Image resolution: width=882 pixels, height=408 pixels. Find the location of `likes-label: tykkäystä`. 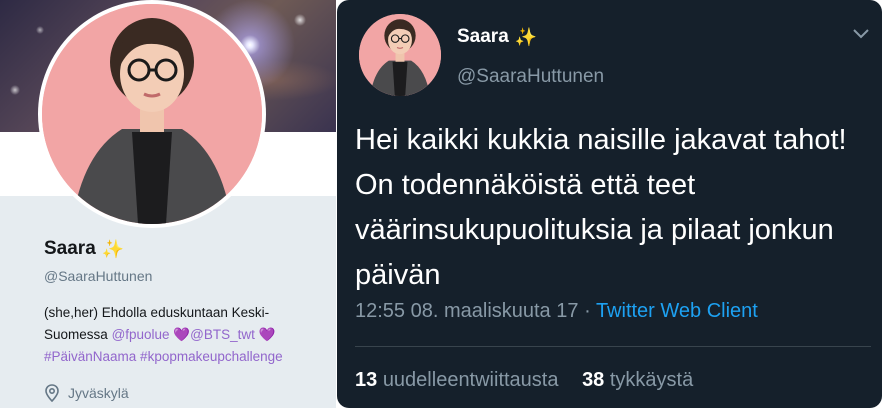

likes-label: tykkäystä is located at coordinates (651, 380).